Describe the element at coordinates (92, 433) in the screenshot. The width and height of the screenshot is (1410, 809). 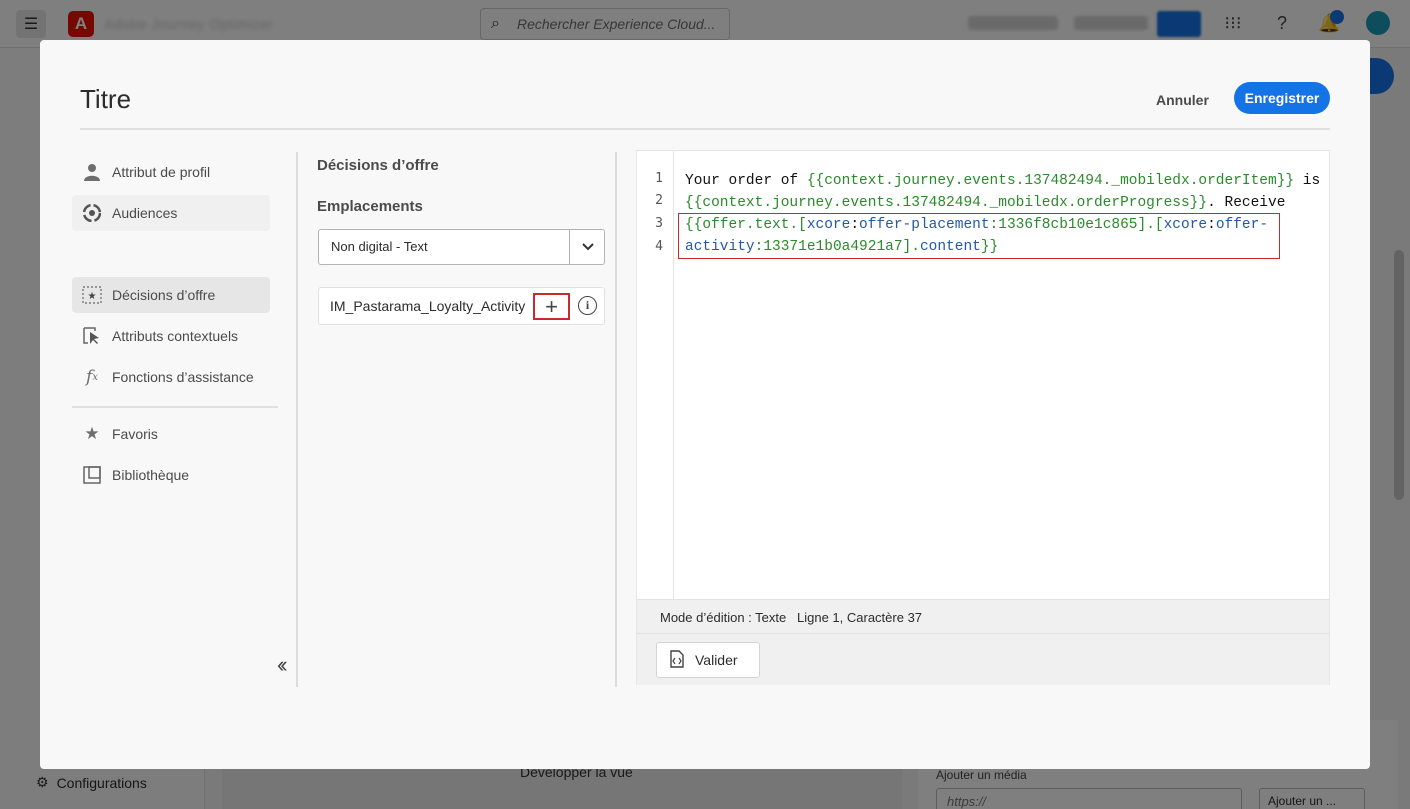
I see `star-icon: ★` at that location.